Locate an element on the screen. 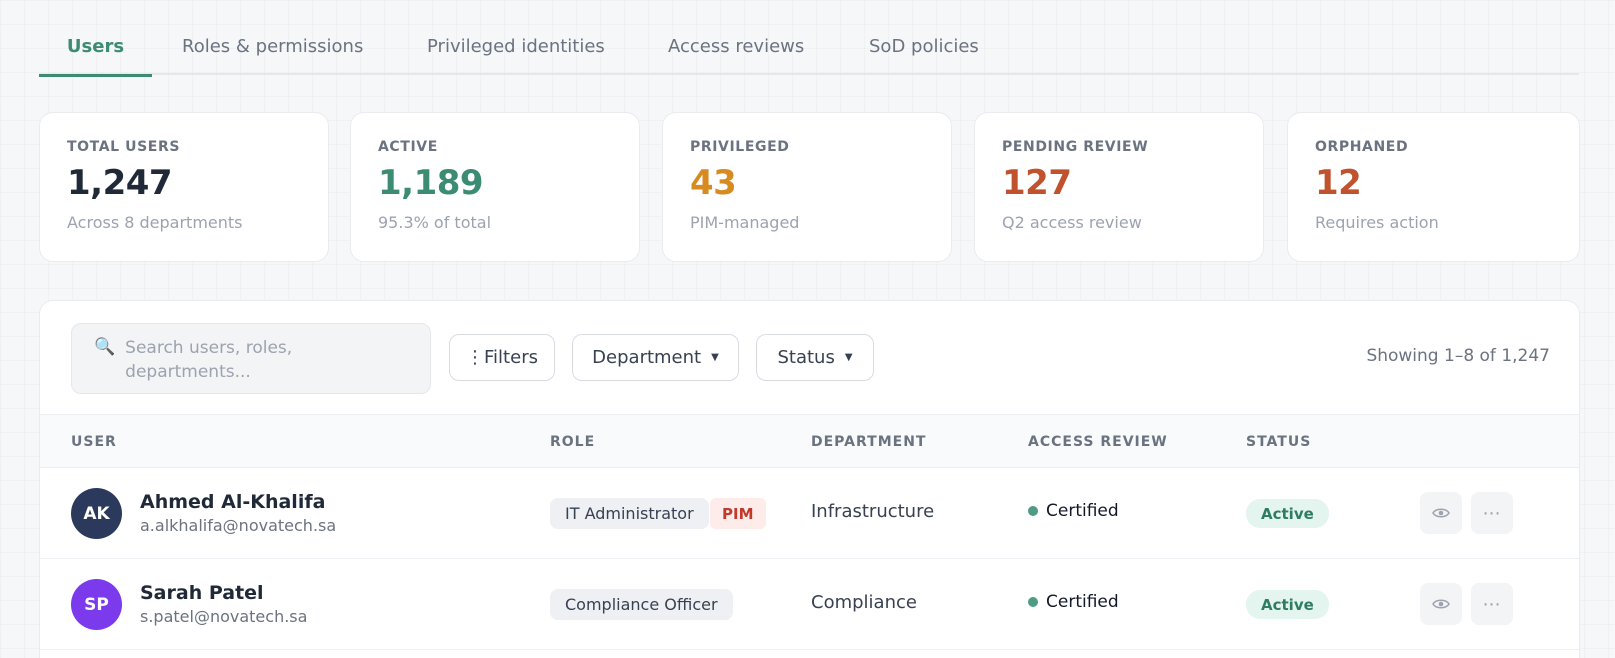 The height and width of the screenshot is (658, 1615). stat-label: PRIVILEGED is located at coordinates (740, 147).